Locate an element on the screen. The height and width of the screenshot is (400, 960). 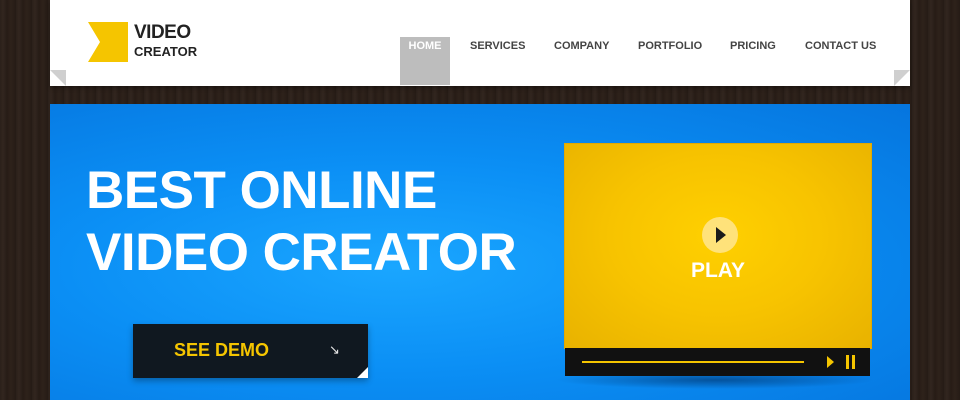
nav-item-contact-us: CONTACT US is located at coordinates (840, 61).